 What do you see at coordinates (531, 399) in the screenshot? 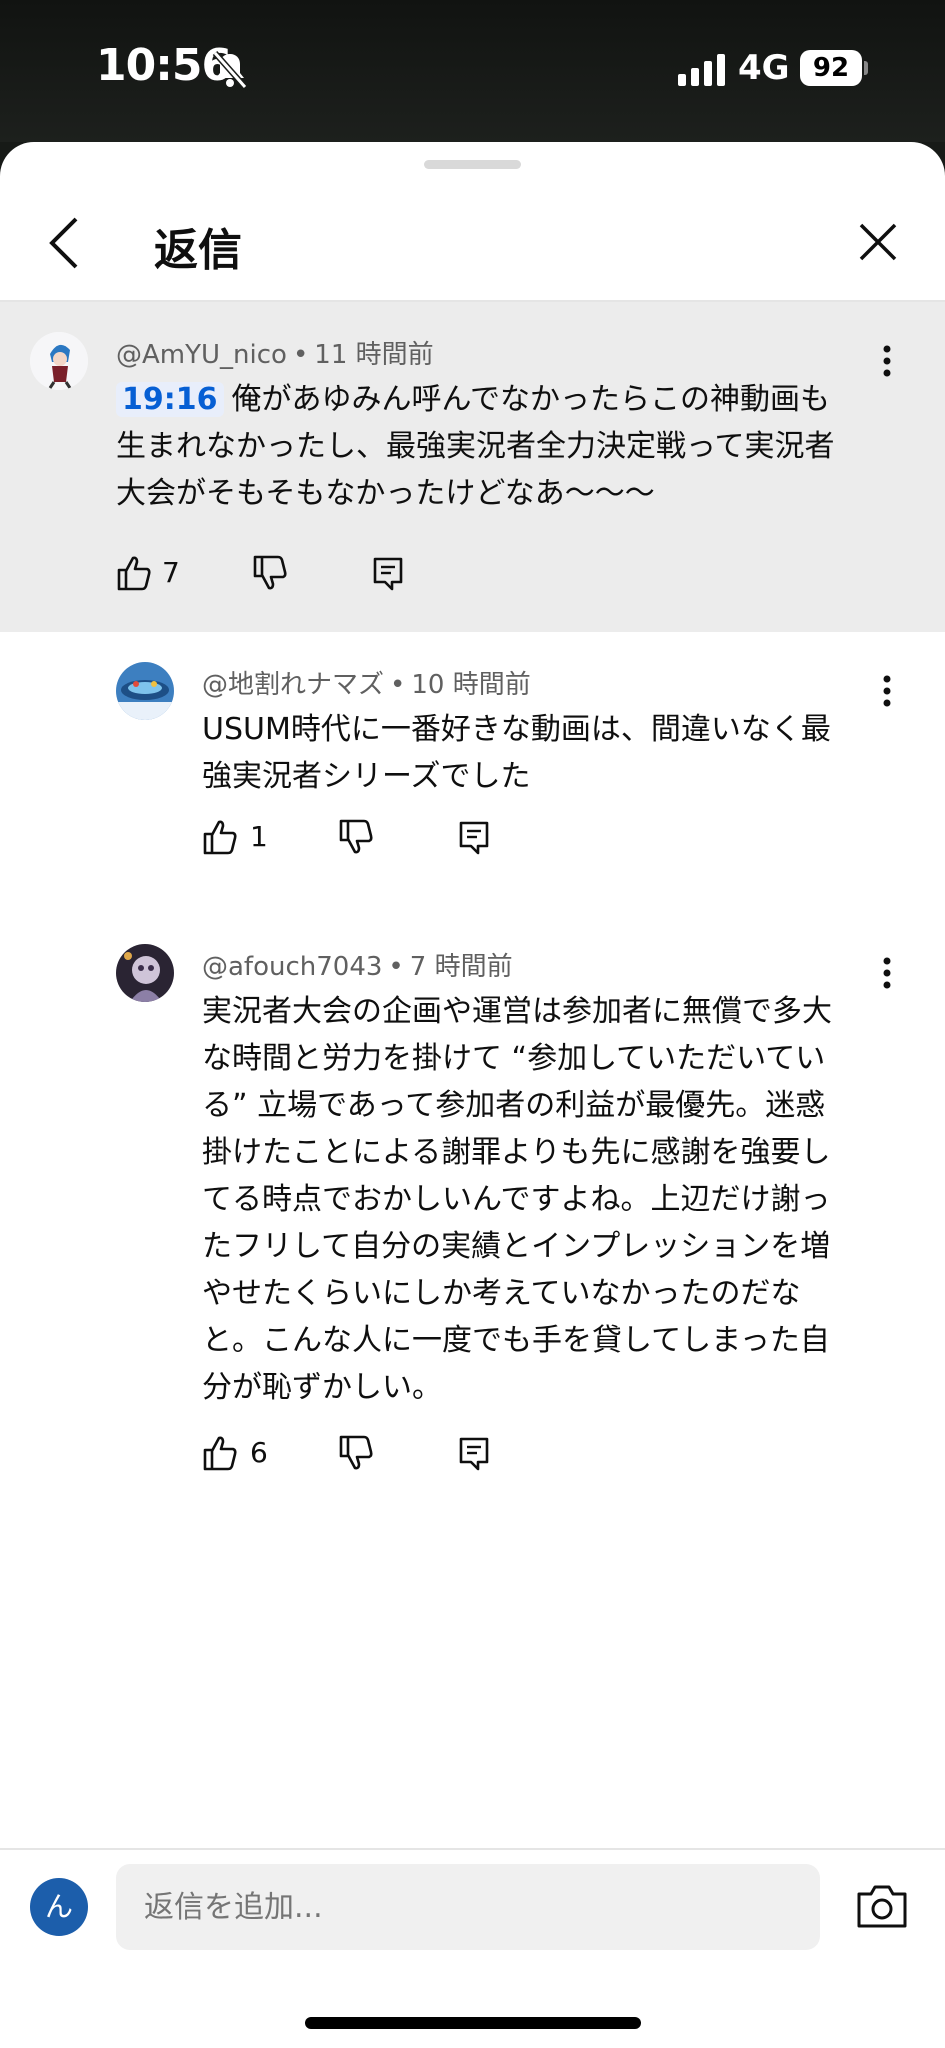
I see `comment-line: 俺があゆみん呼んでなかったらこの神動画も` at bounding box center [531, 399].